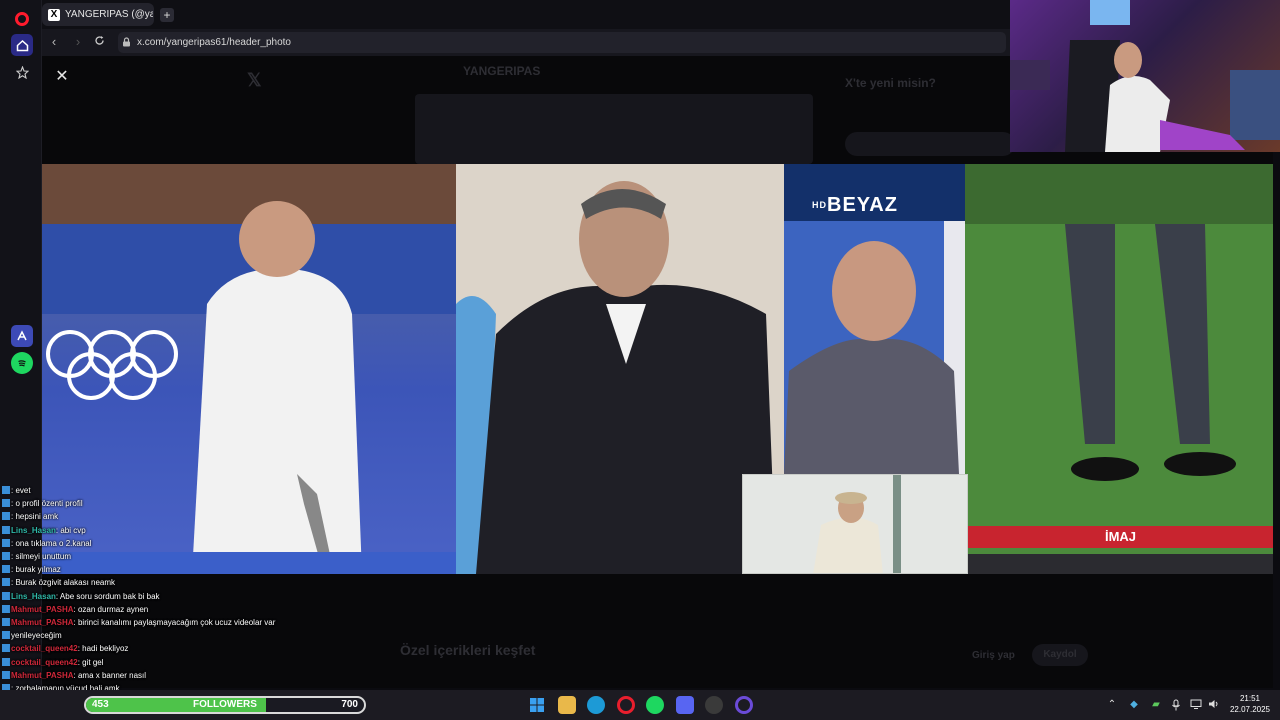  I want to click on tv-logo-prefix: HD, so click(819, 205).